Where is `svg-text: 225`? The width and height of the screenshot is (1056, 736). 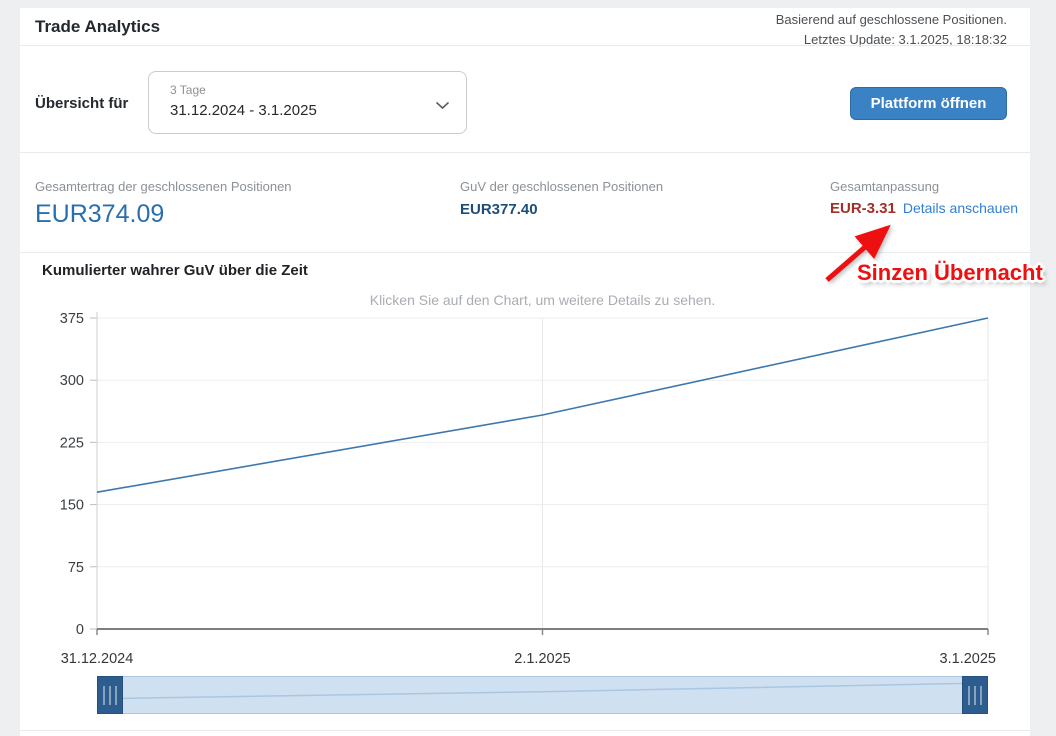
svg-text: 225 is located at coordinates (72, 443).